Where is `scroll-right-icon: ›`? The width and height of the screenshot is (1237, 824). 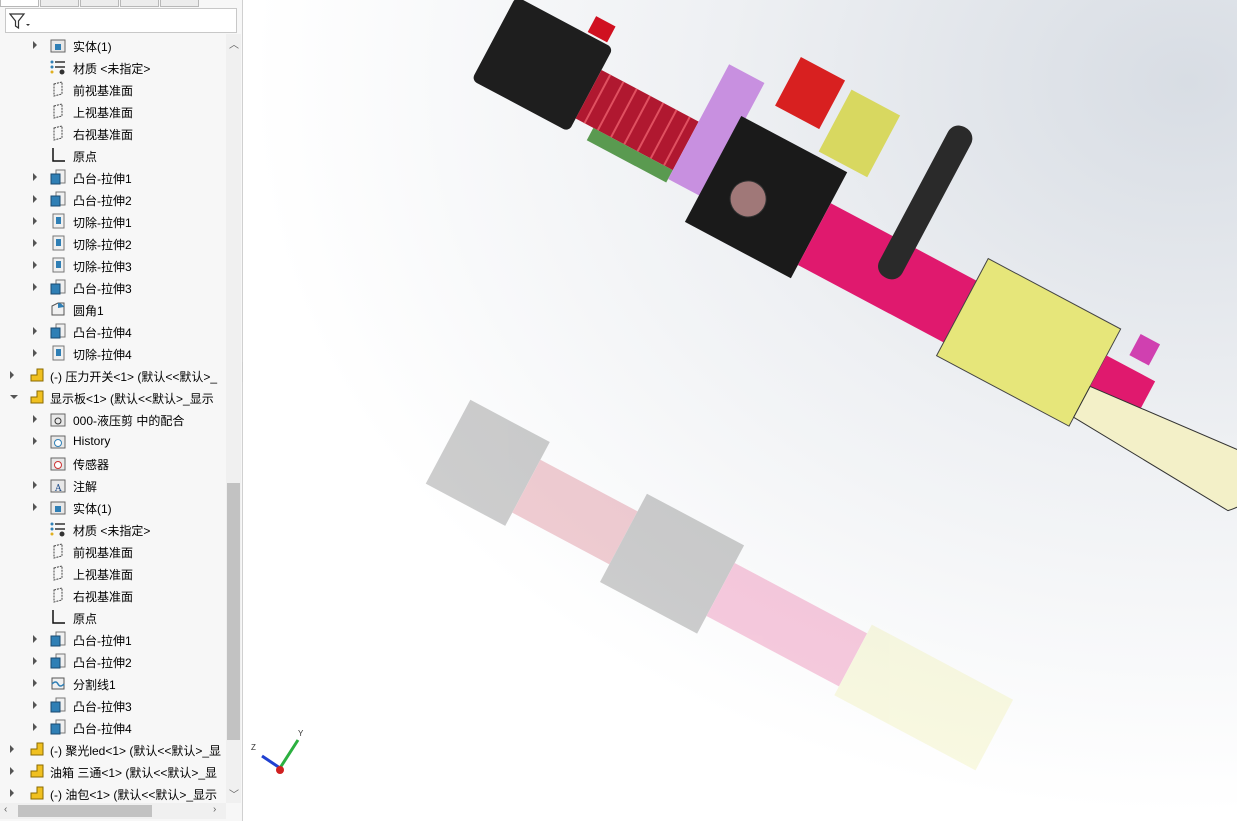 scroll-right-icon: › is located at coordinates (214, 809).